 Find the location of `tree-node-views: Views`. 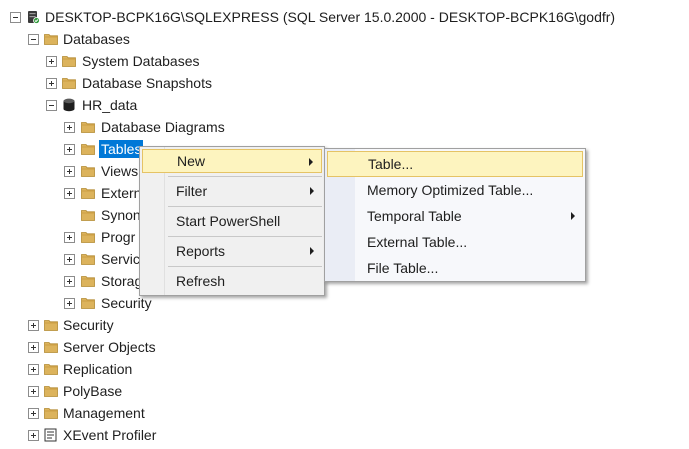

tree-node-views: Views is located at coordinates (75, 171).